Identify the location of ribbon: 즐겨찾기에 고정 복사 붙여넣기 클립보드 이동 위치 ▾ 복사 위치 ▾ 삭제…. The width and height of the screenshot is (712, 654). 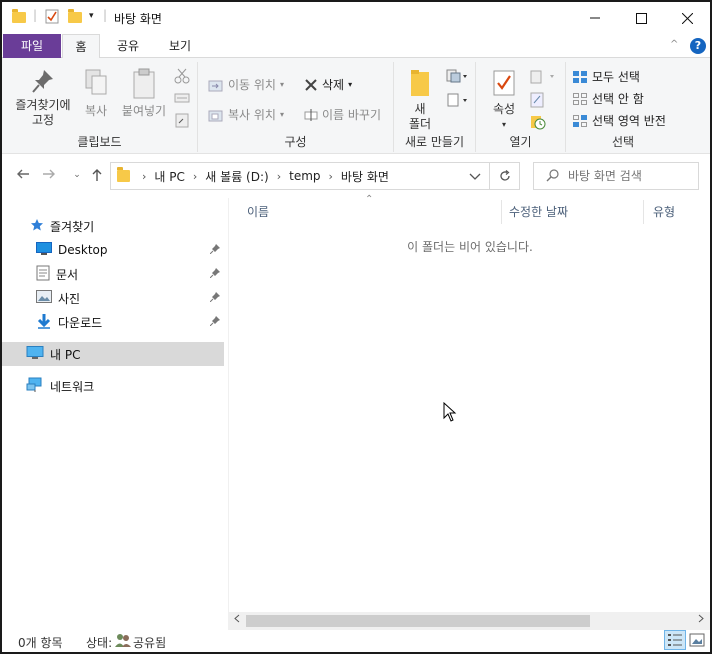
(356, 106).